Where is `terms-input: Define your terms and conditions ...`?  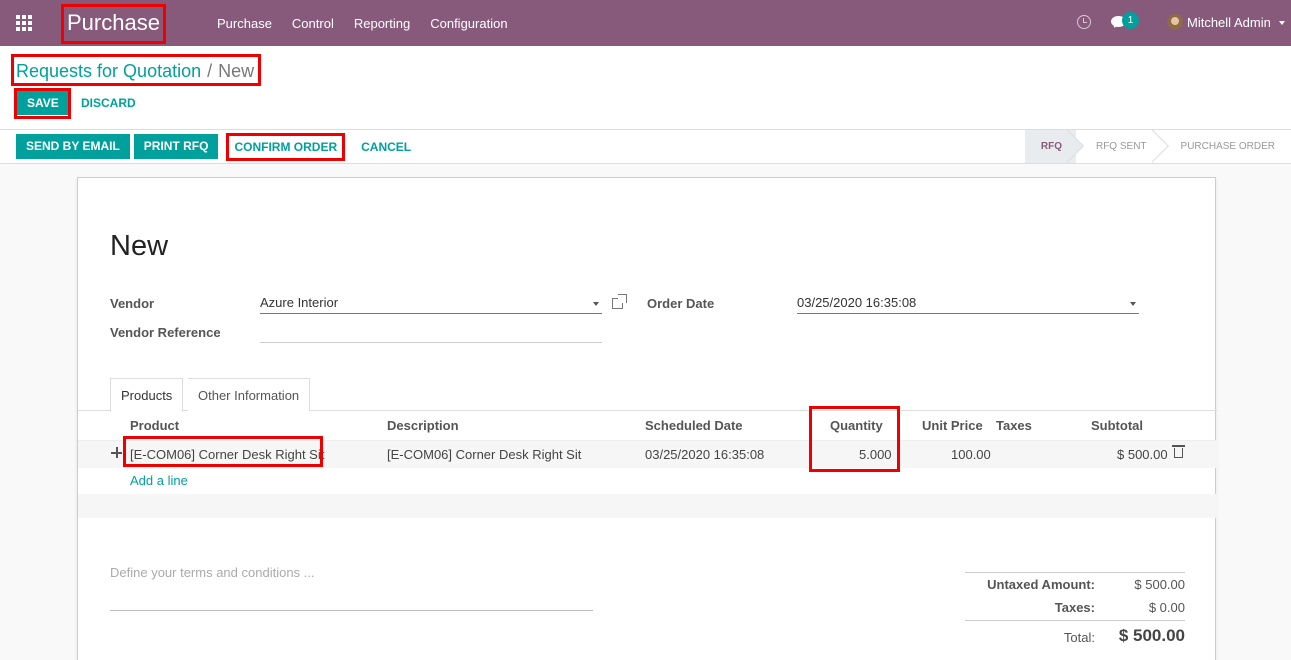 terms-input: Define your terms and conditions ... is located at coordinates (351, 588).